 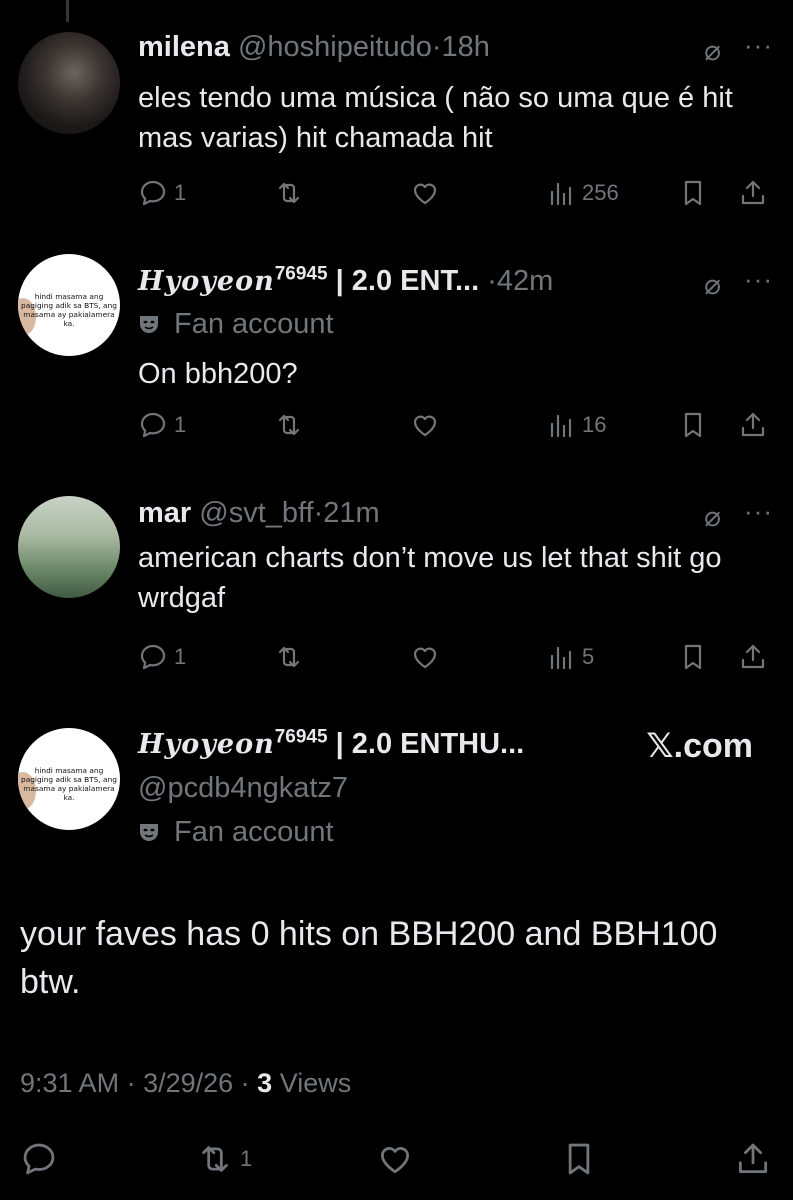 I want to click on mask-icon, so click(x=149, y=324).